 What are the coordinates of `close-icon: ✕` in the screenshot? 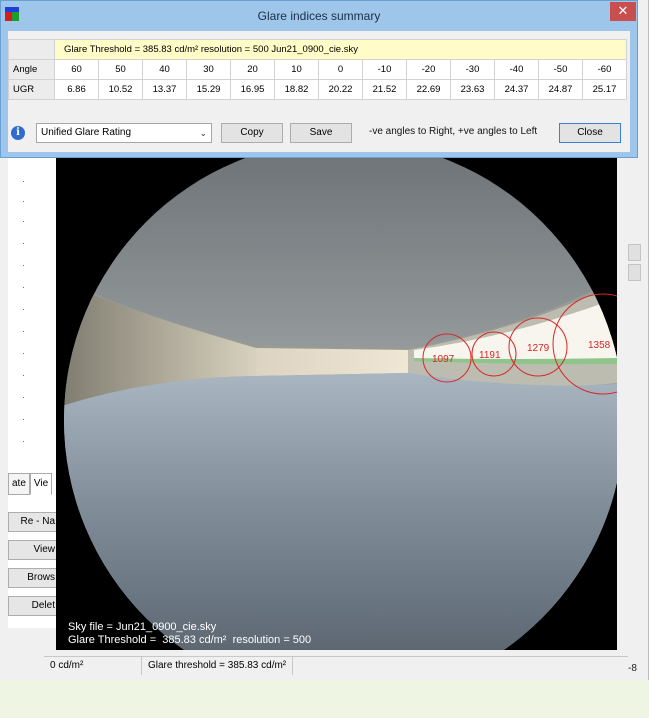 It's located at (623, 11).